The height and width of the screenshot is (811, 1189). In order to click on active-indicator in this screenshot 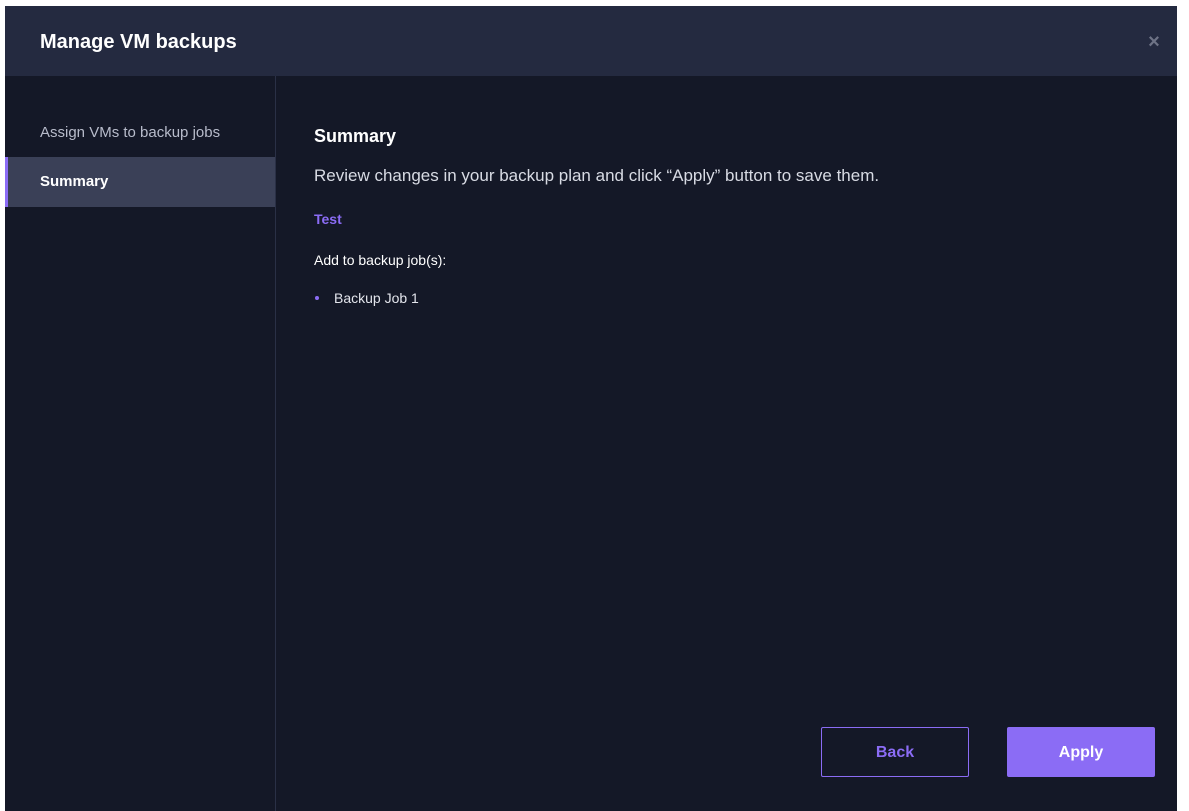, I will do `click(6, 182)`.